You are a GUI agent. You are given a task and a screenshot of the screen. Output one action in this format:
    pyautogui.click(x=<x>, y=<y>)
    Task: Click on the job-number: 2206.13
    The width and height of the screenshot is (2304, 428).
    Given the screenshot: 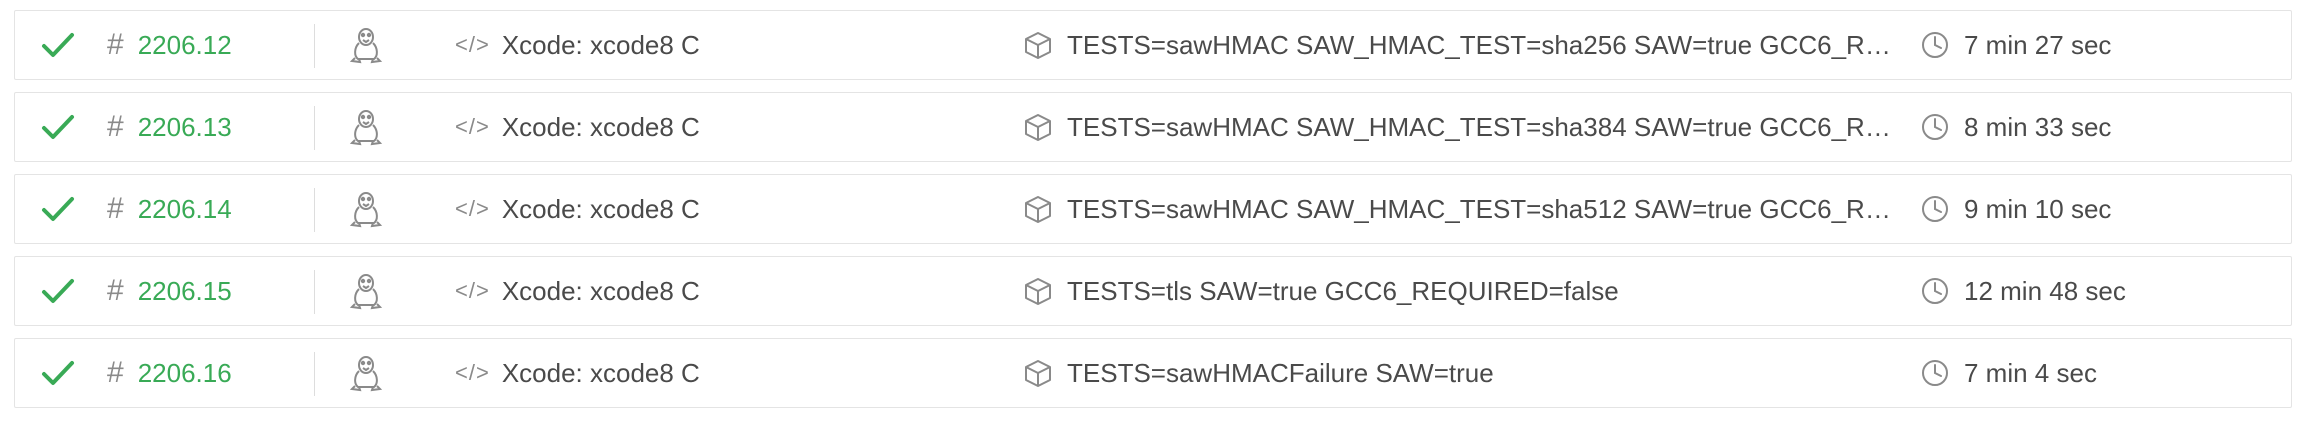 What is the action you would take?
    pyautogui.click(x=185, y=127)
    